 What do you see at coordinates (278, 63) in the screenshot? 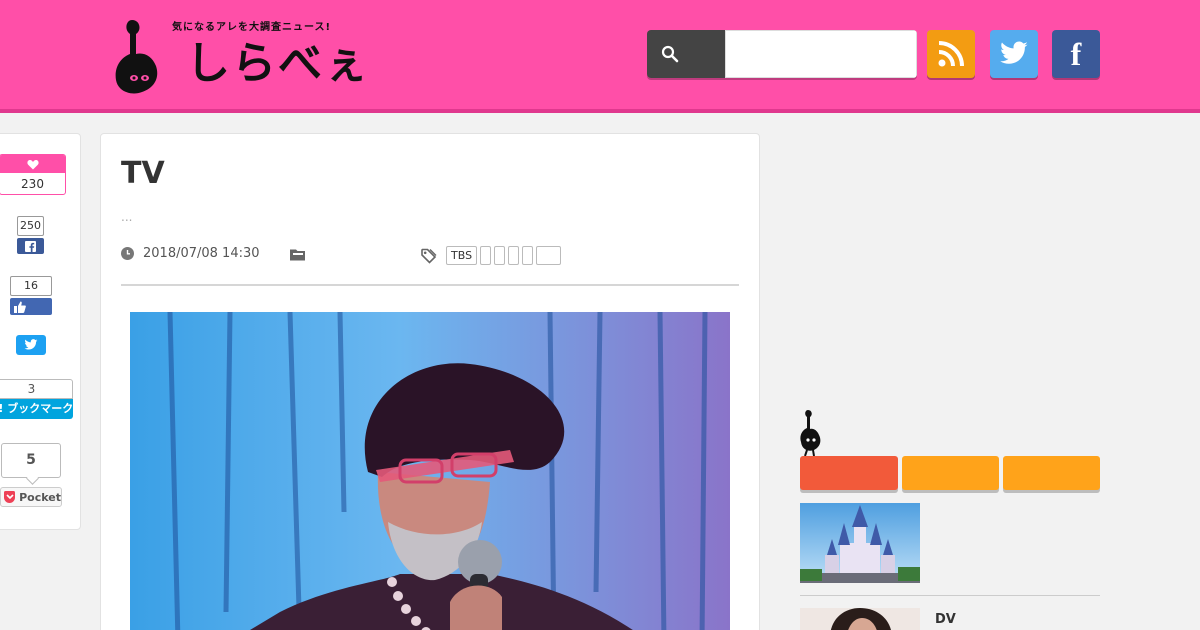
I see `logo-wordmark: しらべぇ` at bounding box center [278, 63].